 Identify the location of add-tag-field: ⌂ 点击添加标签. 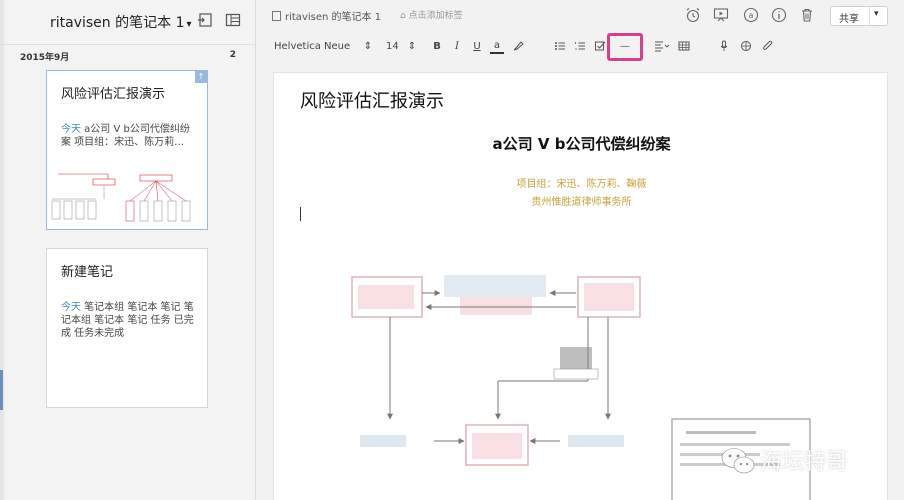
(431, 14).